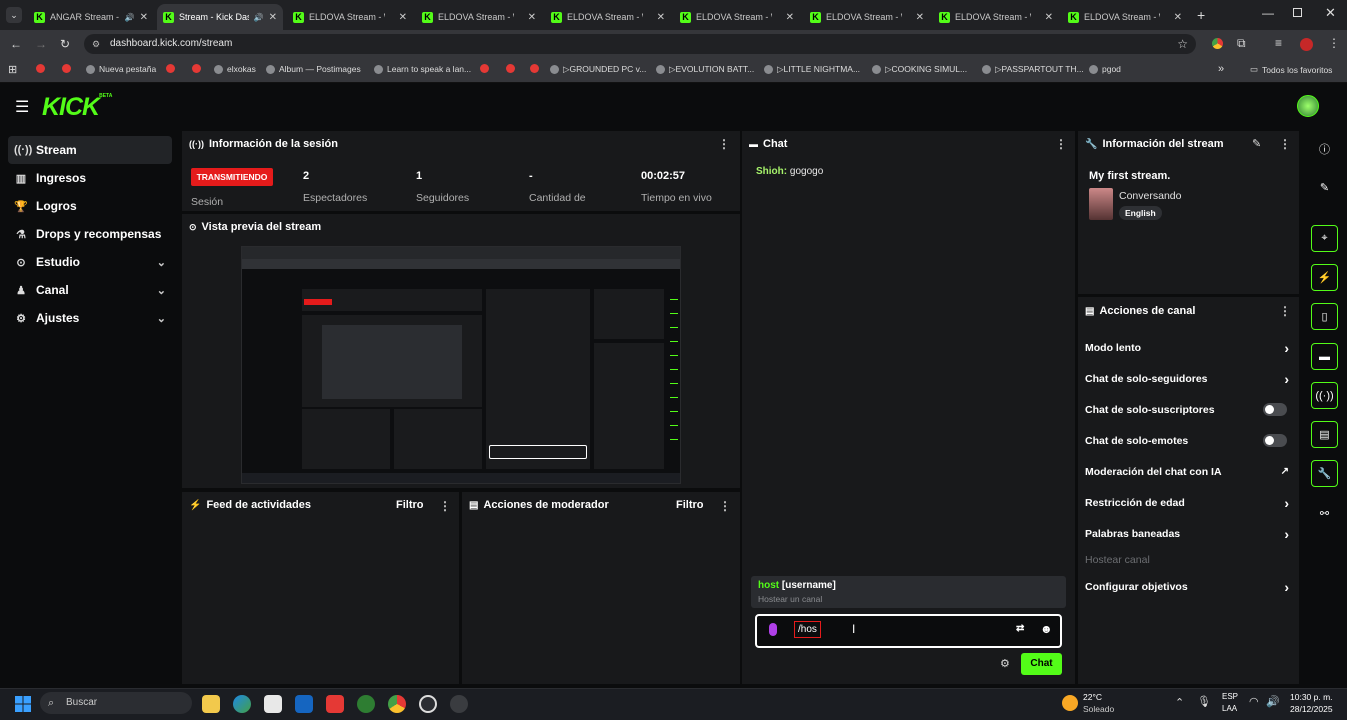 The width and height of the screenshot is (1347, 720). I want to click on tab-list-dropdown: ⌄, so click(14, 15).